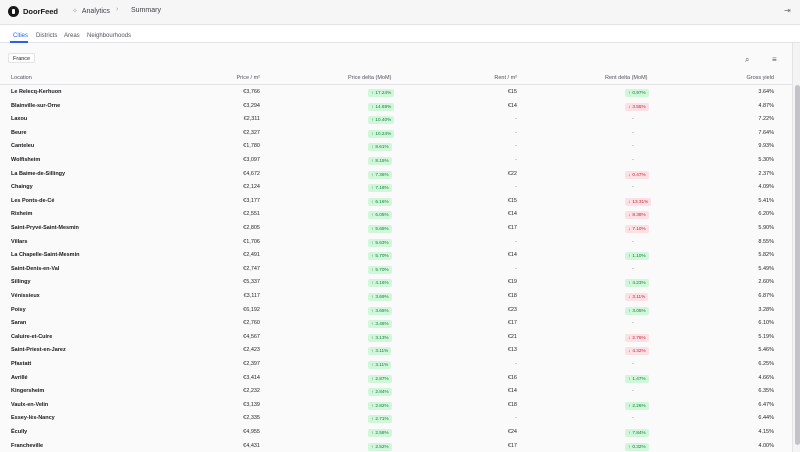 This screenshot has height=452, width=800. What do you see at coordinates (626, 78) in the screenshot?
I see `column-header-rent-delta: Rent delta (MoM)` at bounding box center [626, 78].